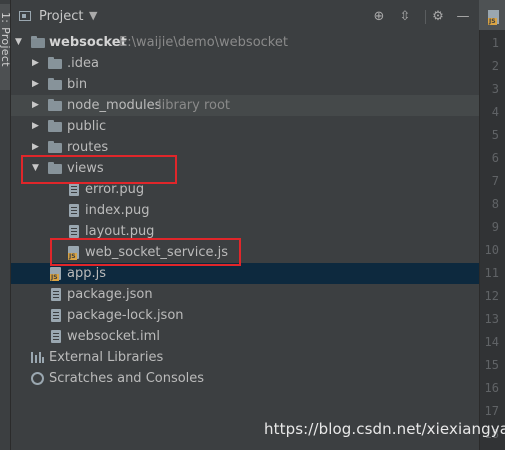 This screenshot has width=505, height=450. What do you see at coordinates (495, 181) in the screenshot?
I see `line-number: 7` at bounding box center [495, 181].